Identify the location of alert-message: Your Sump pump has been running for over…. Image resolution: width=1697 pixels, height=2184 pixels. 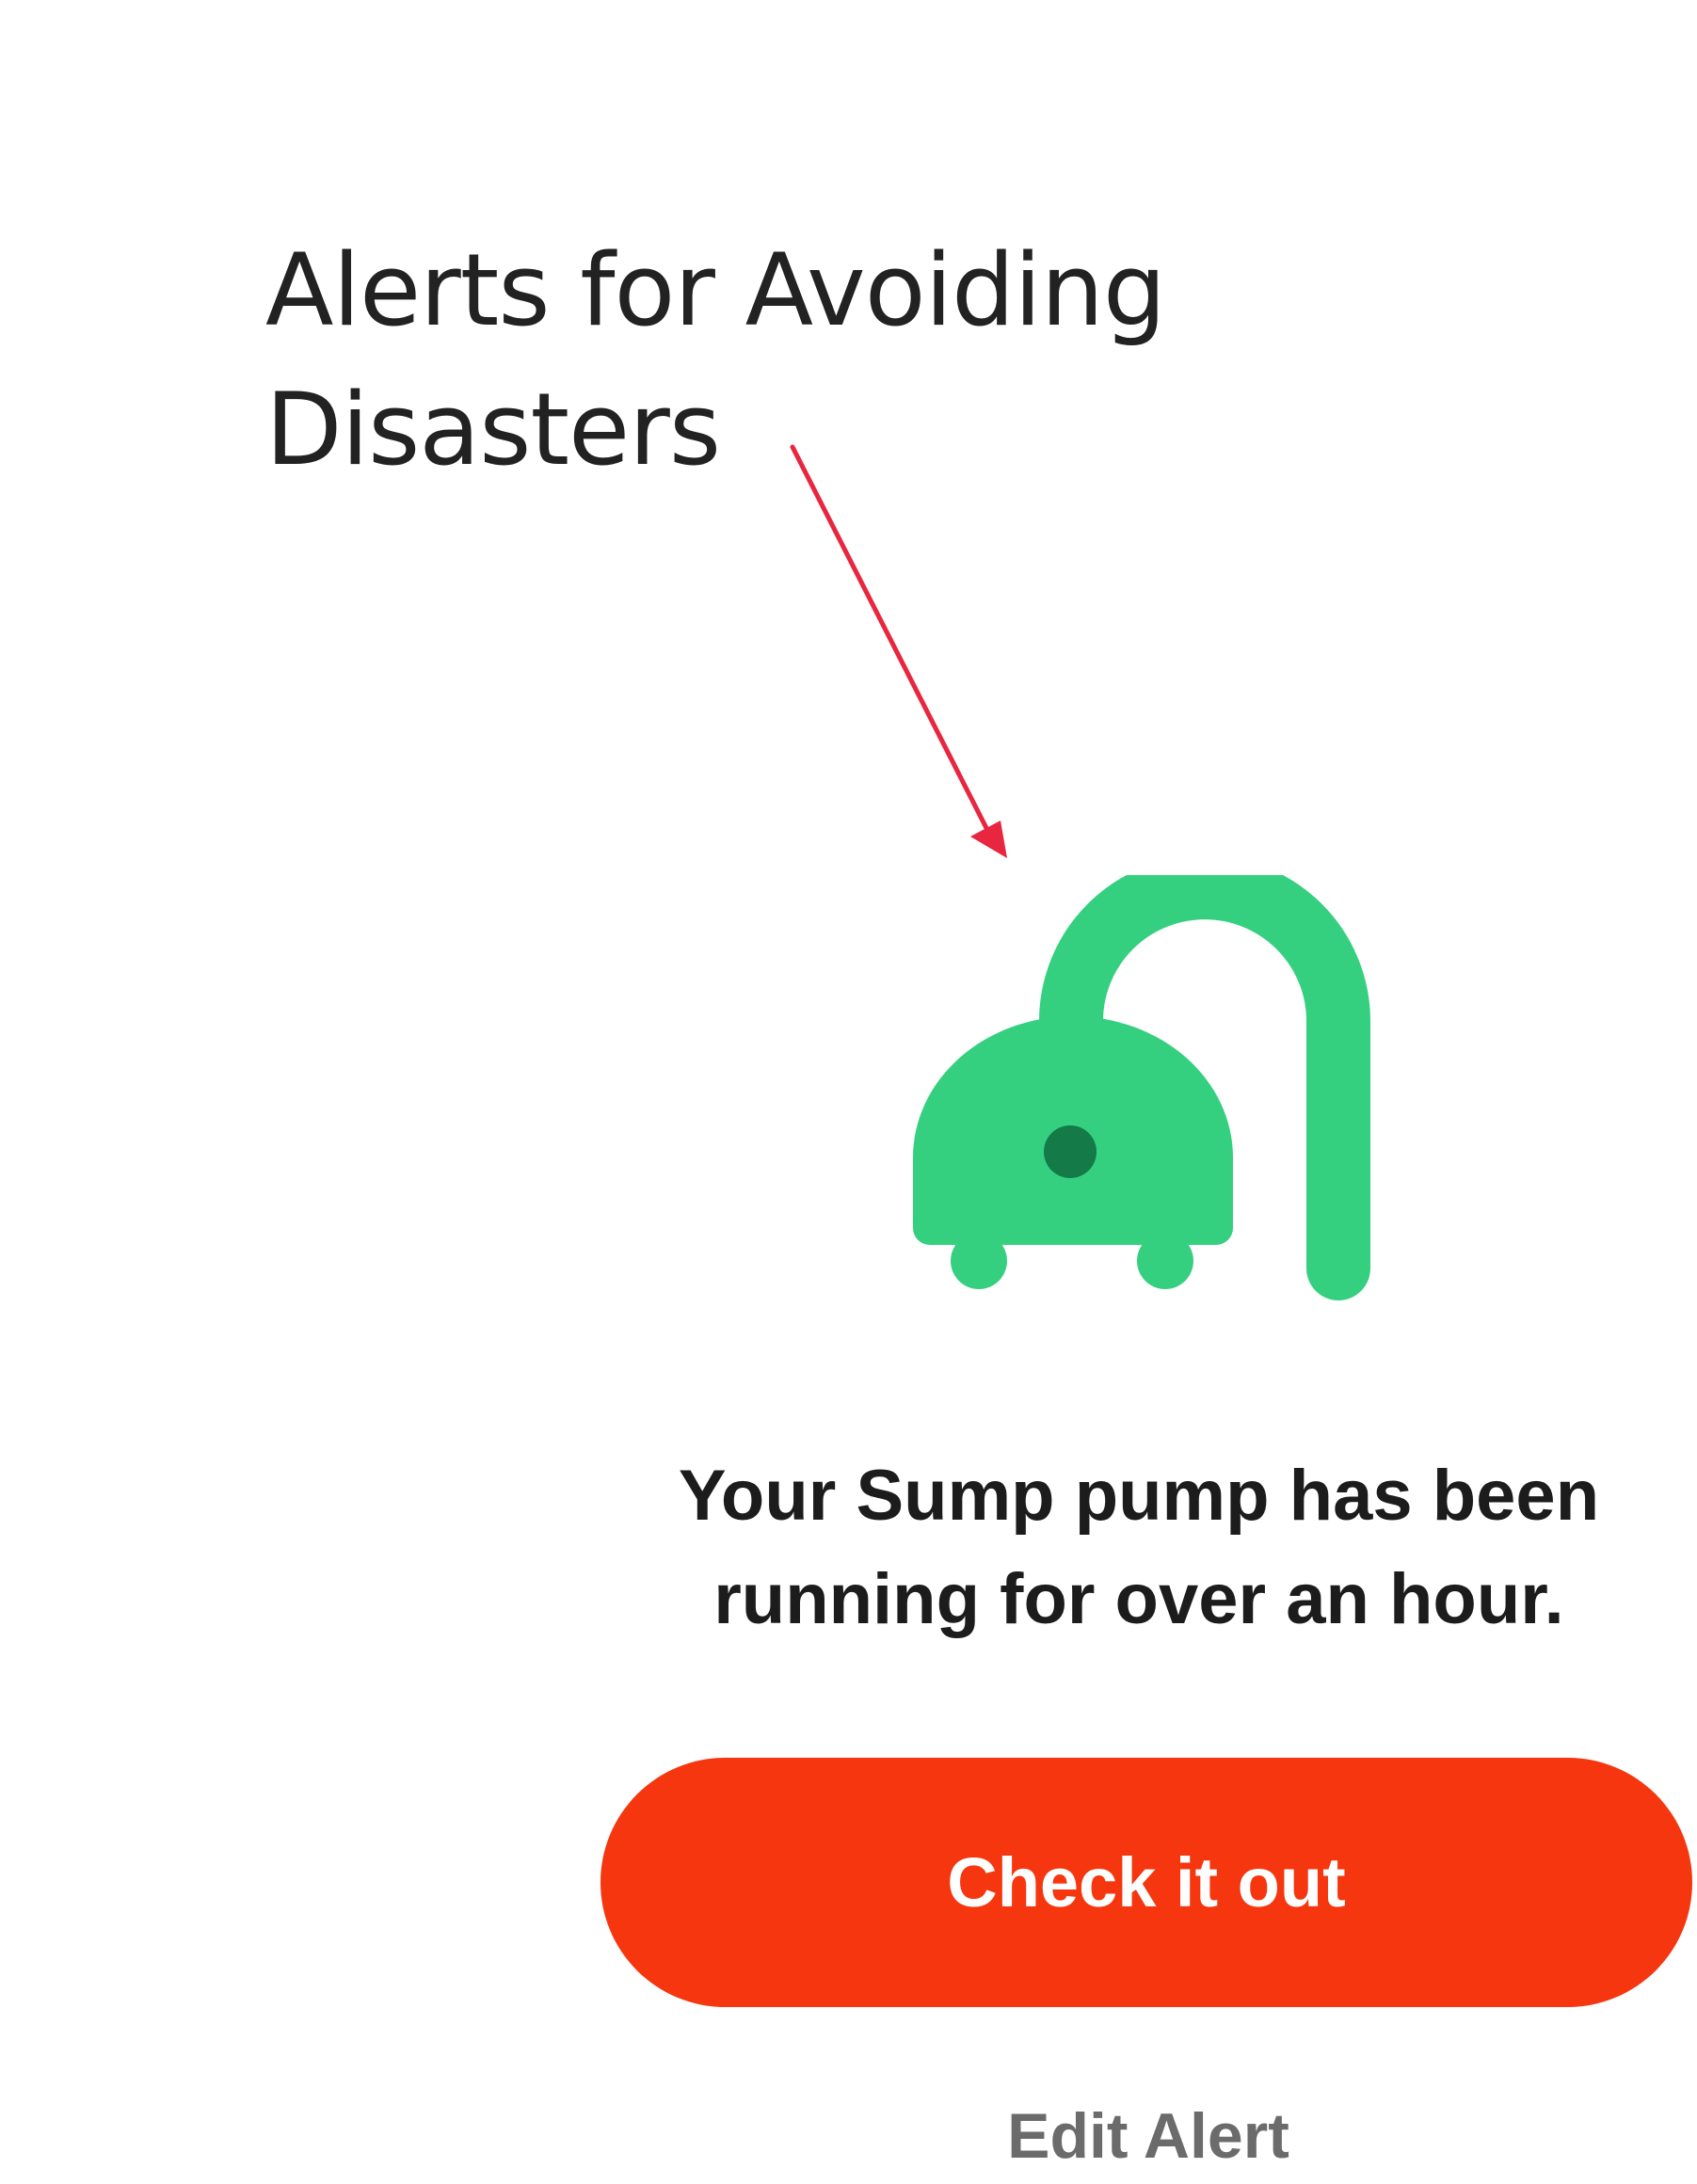
(1138, 1547).